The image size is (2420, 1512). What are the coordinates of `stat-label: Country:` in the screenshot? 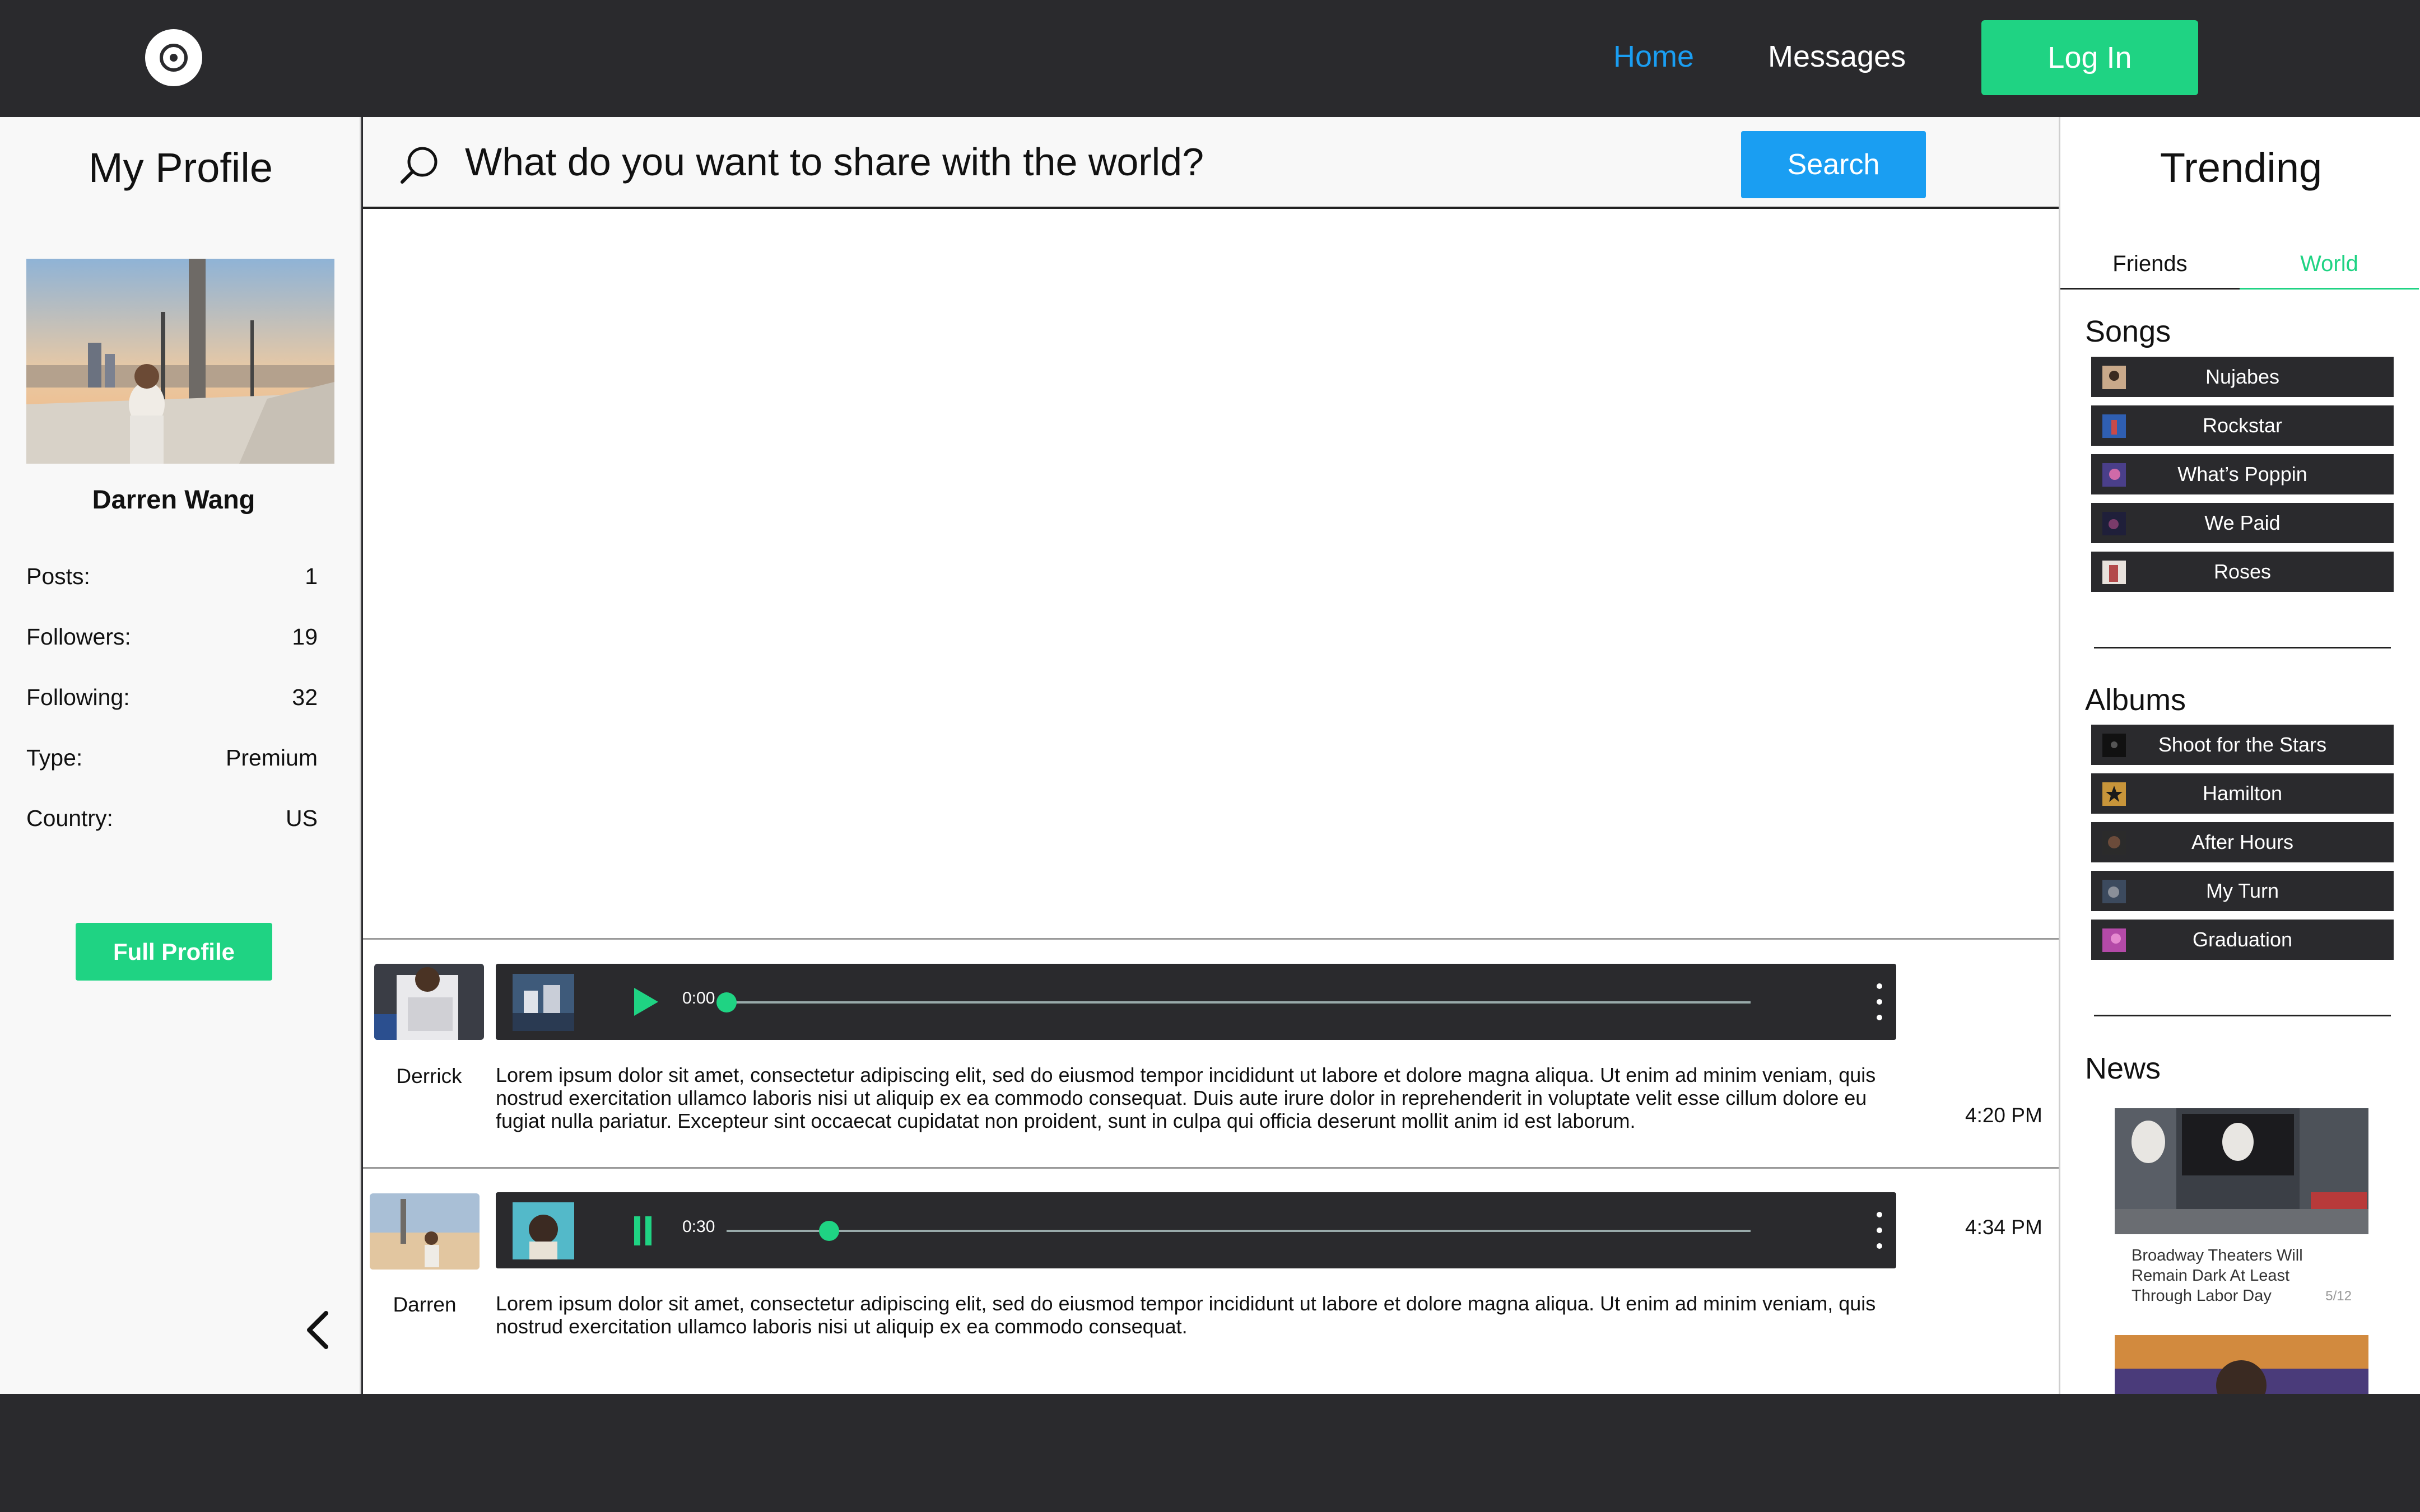 It's located at (69, 818).